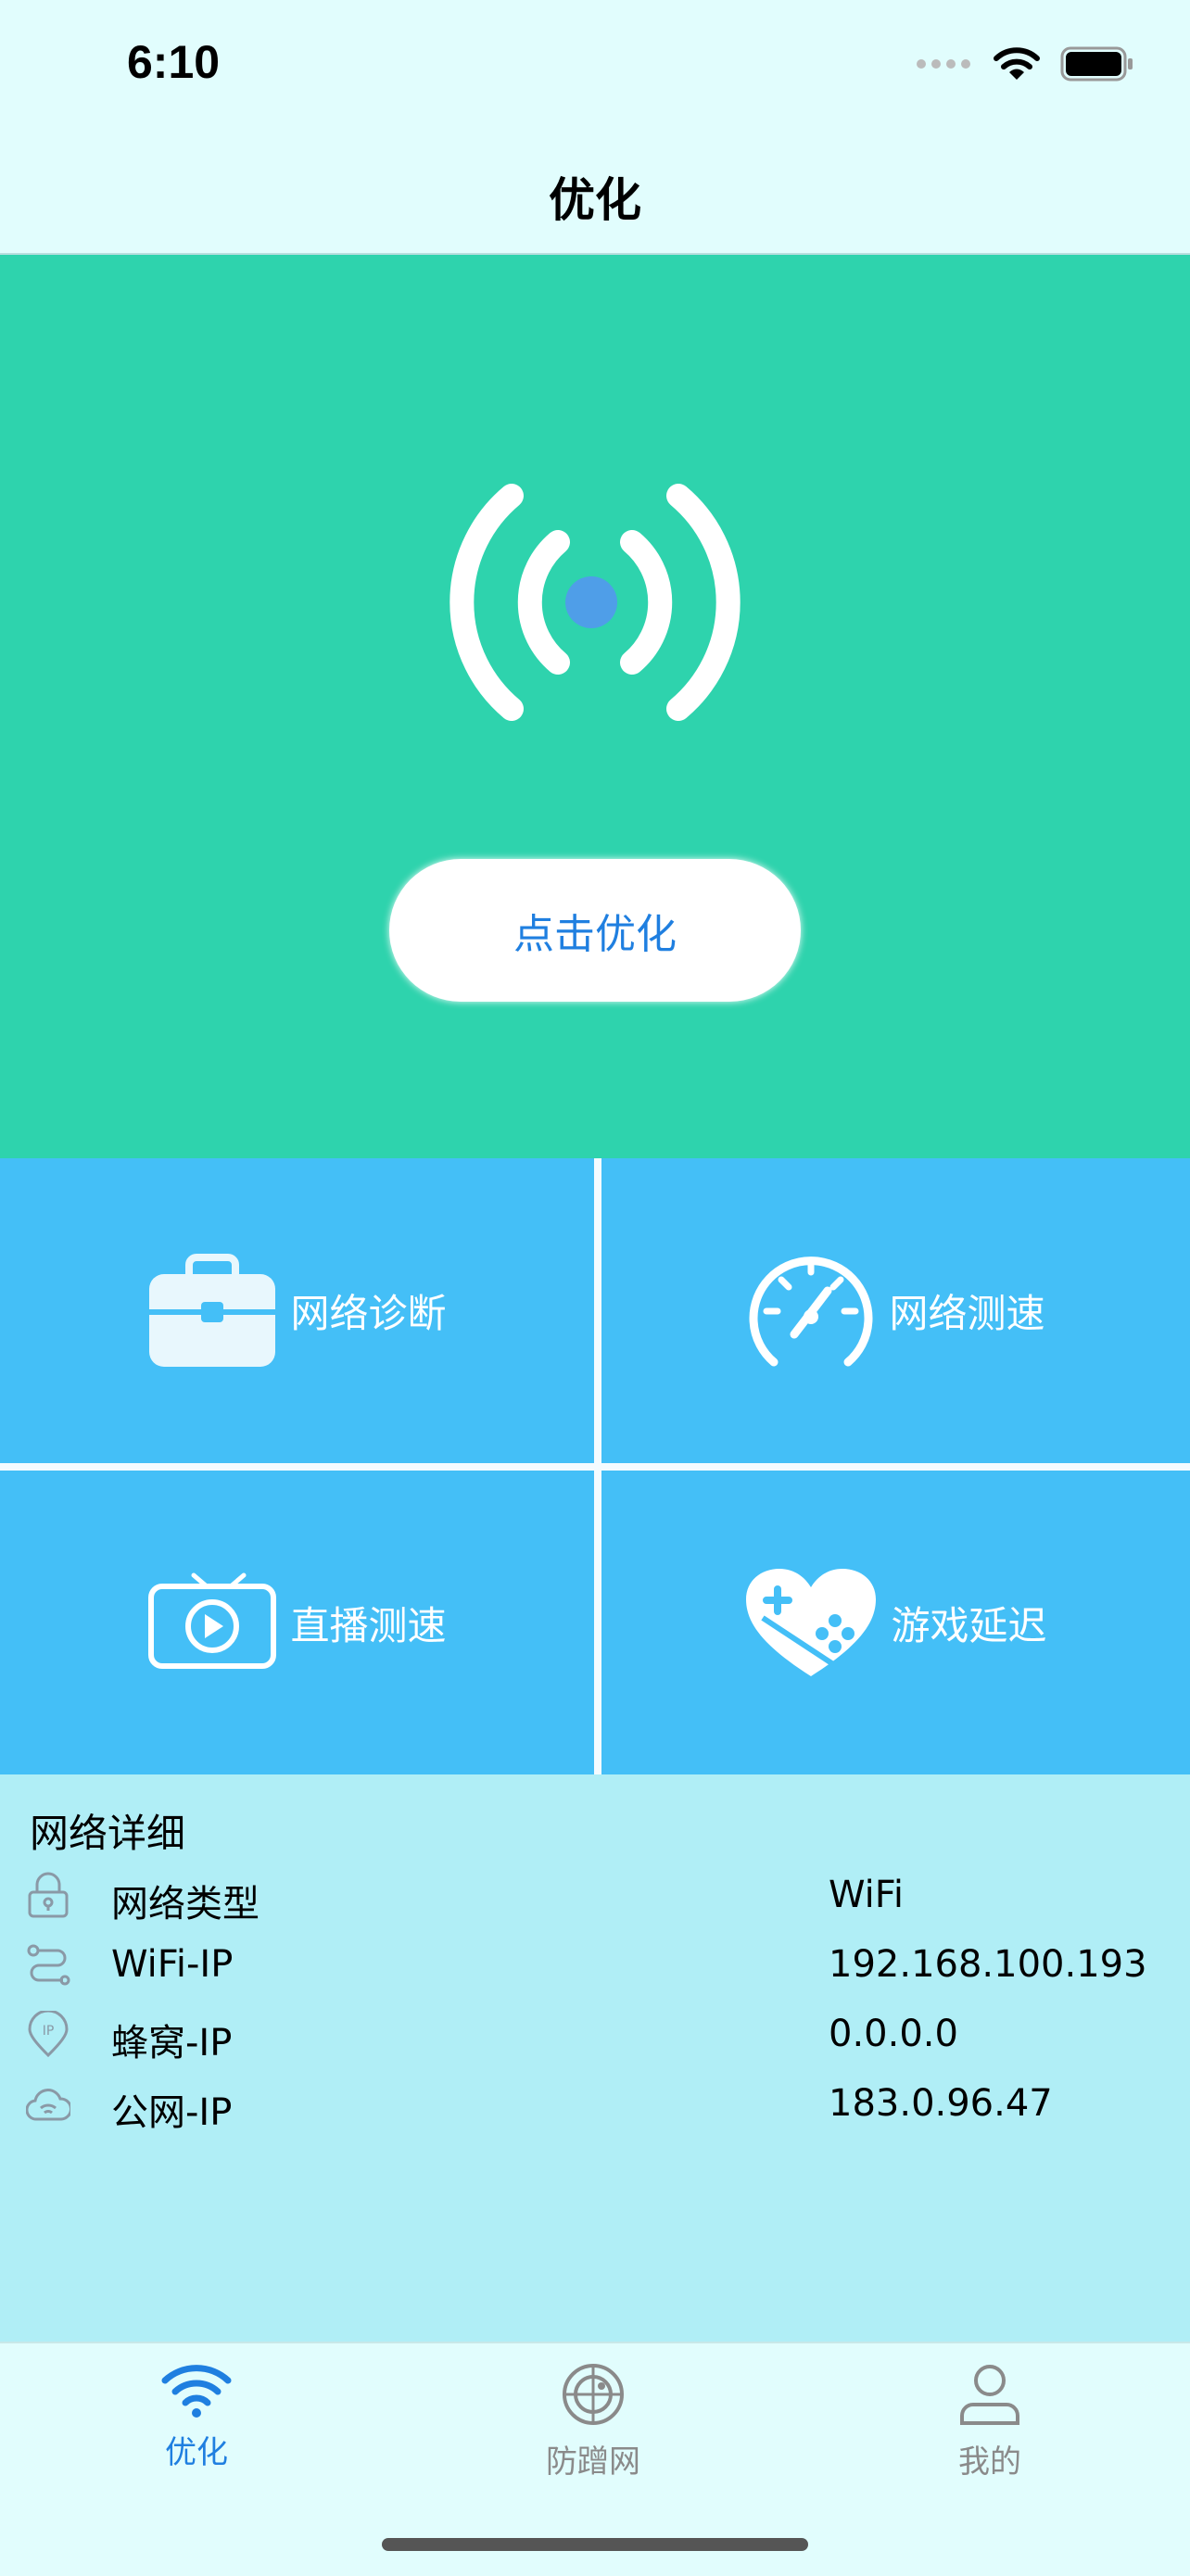  Describe the element at coordinates (595, 931) in the screenshot. I see `optimize-button: 点击优化` at that location.